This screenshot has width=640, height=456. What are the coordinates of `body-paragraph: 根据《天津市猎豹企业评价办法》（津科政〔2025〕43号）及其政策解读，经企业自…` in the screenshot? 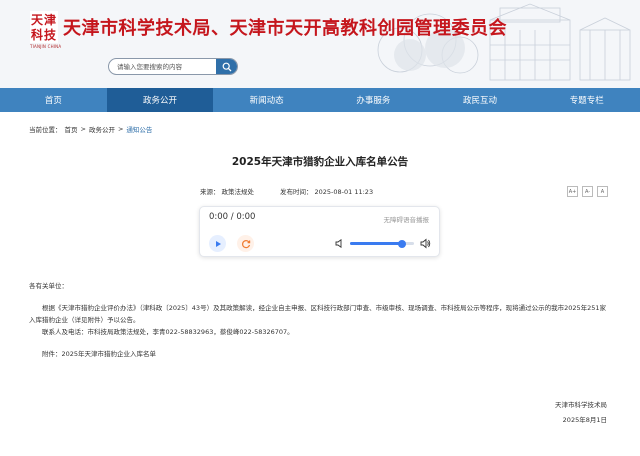 It's located at (318, 314).